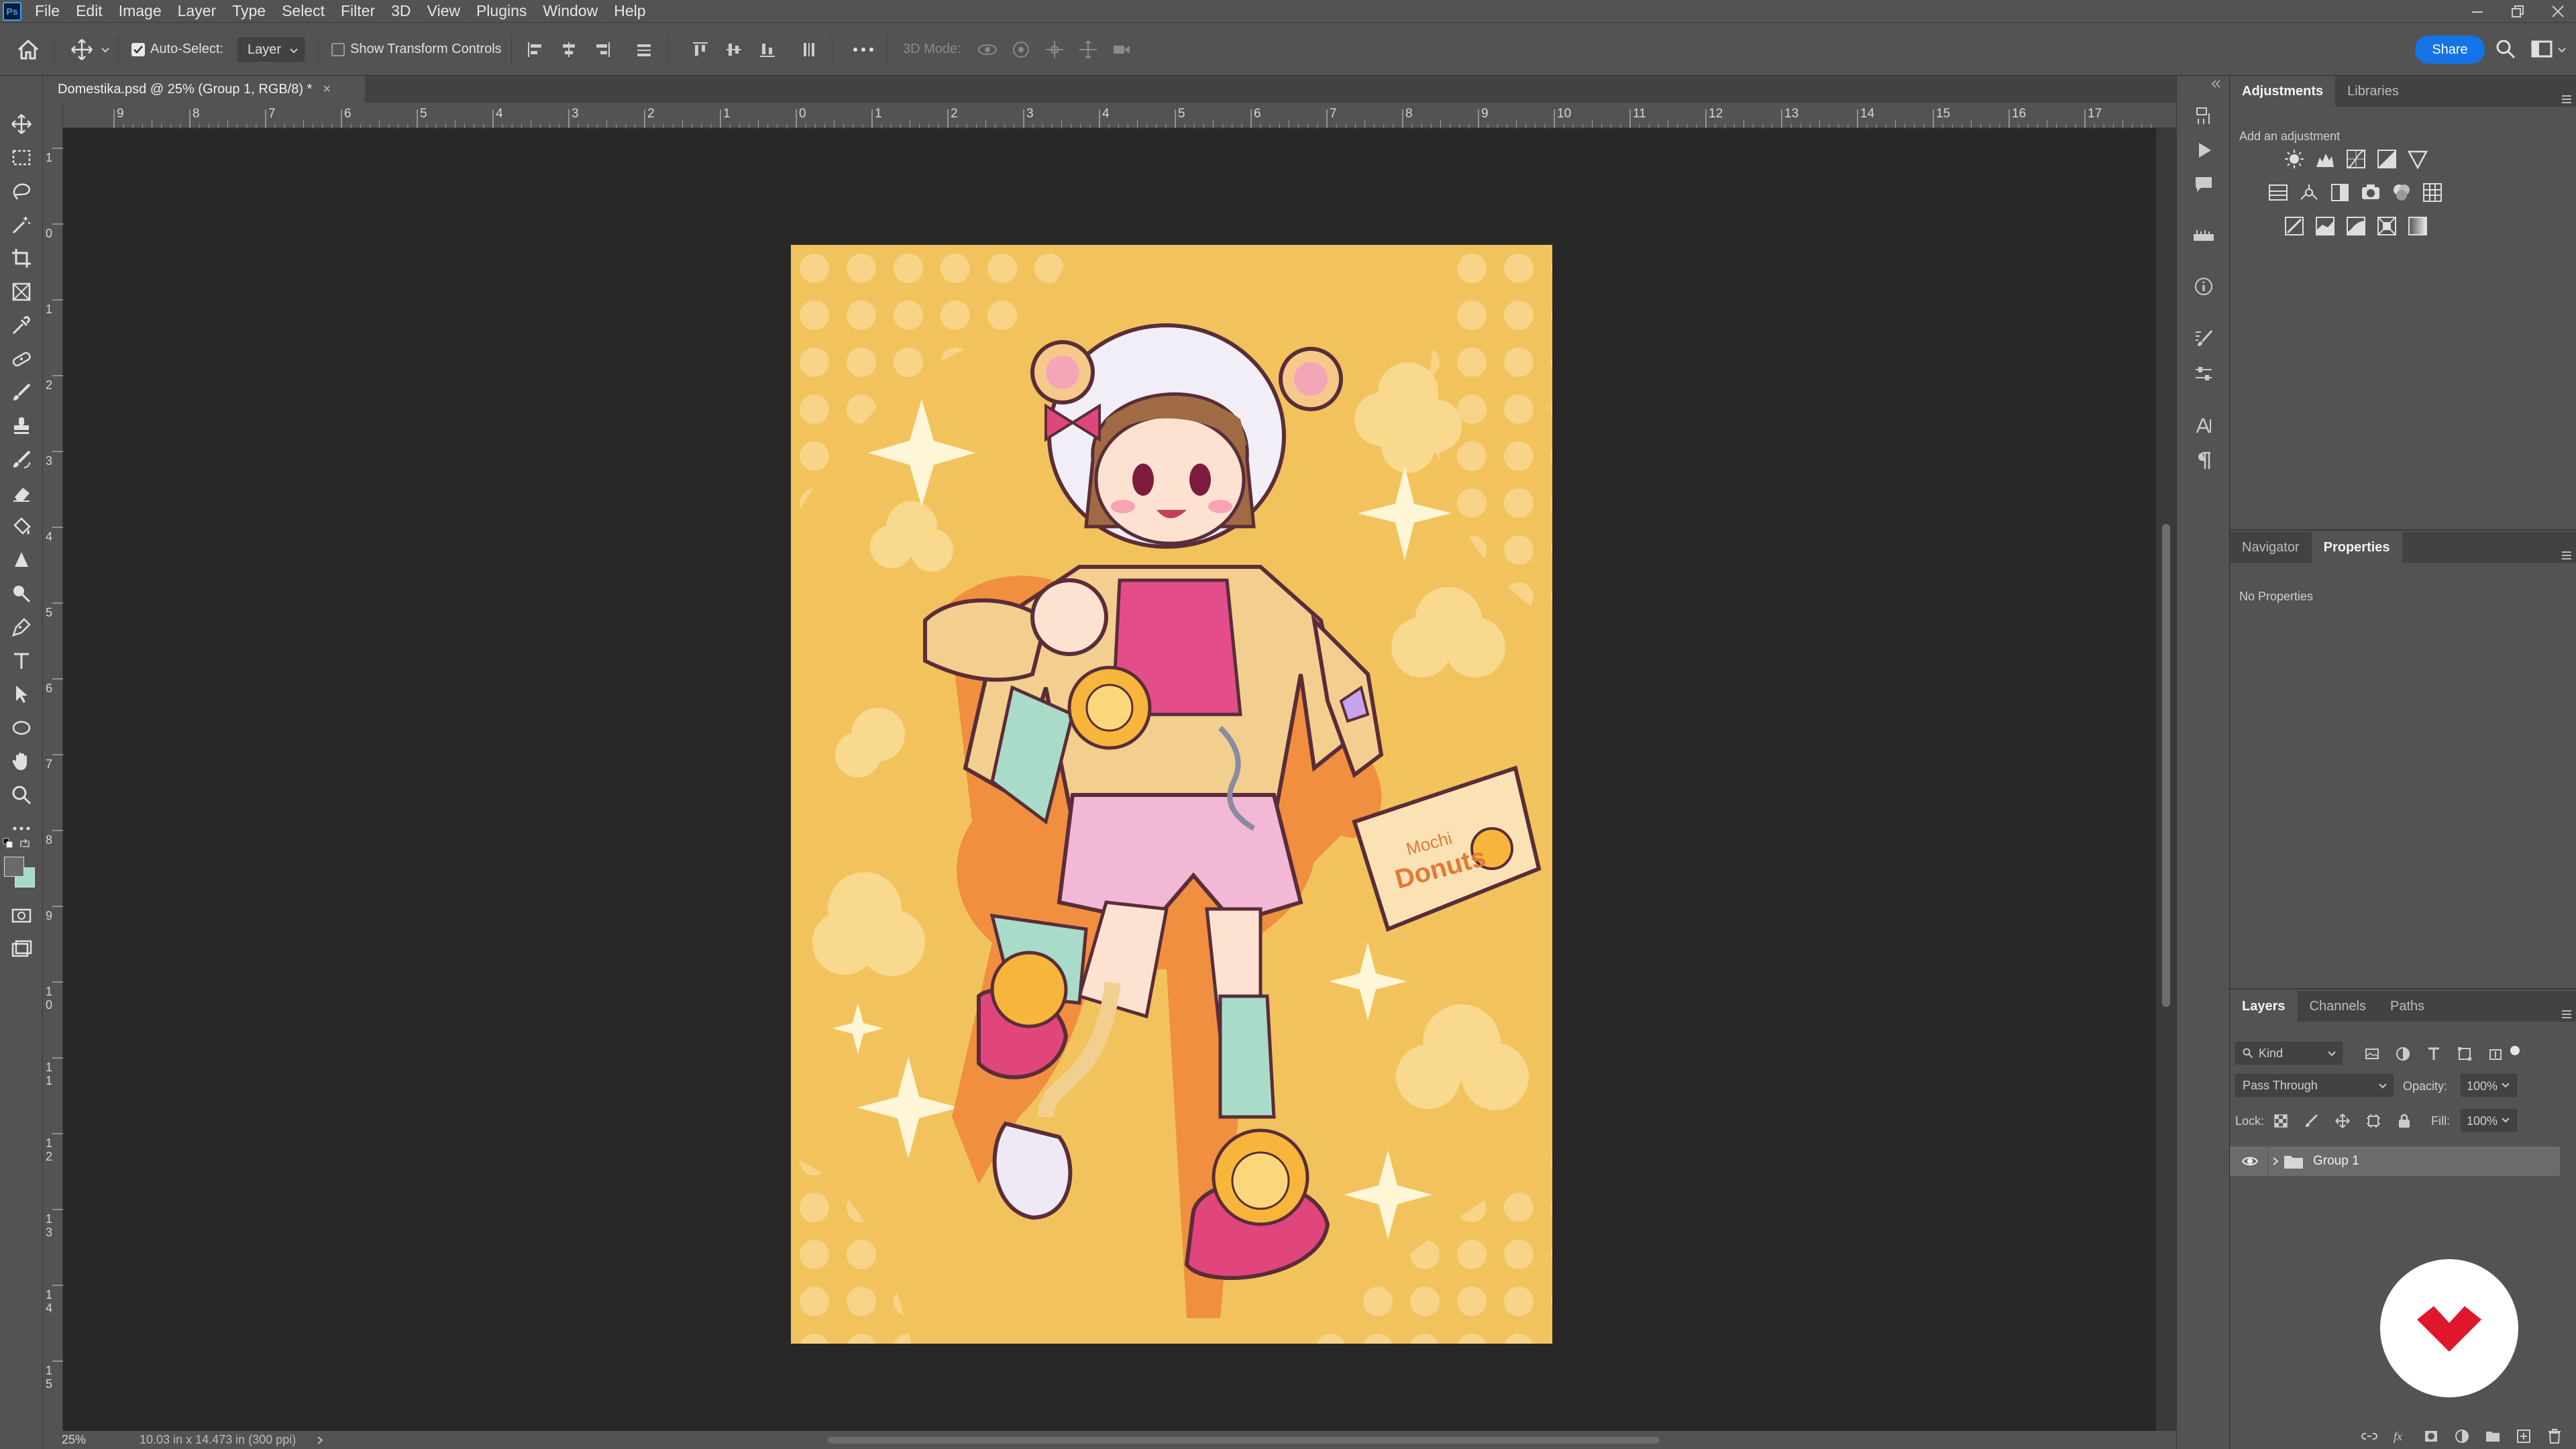 This screenshot has height=1449, width=2576. I want to click on history-icon, so click(2203, 116).